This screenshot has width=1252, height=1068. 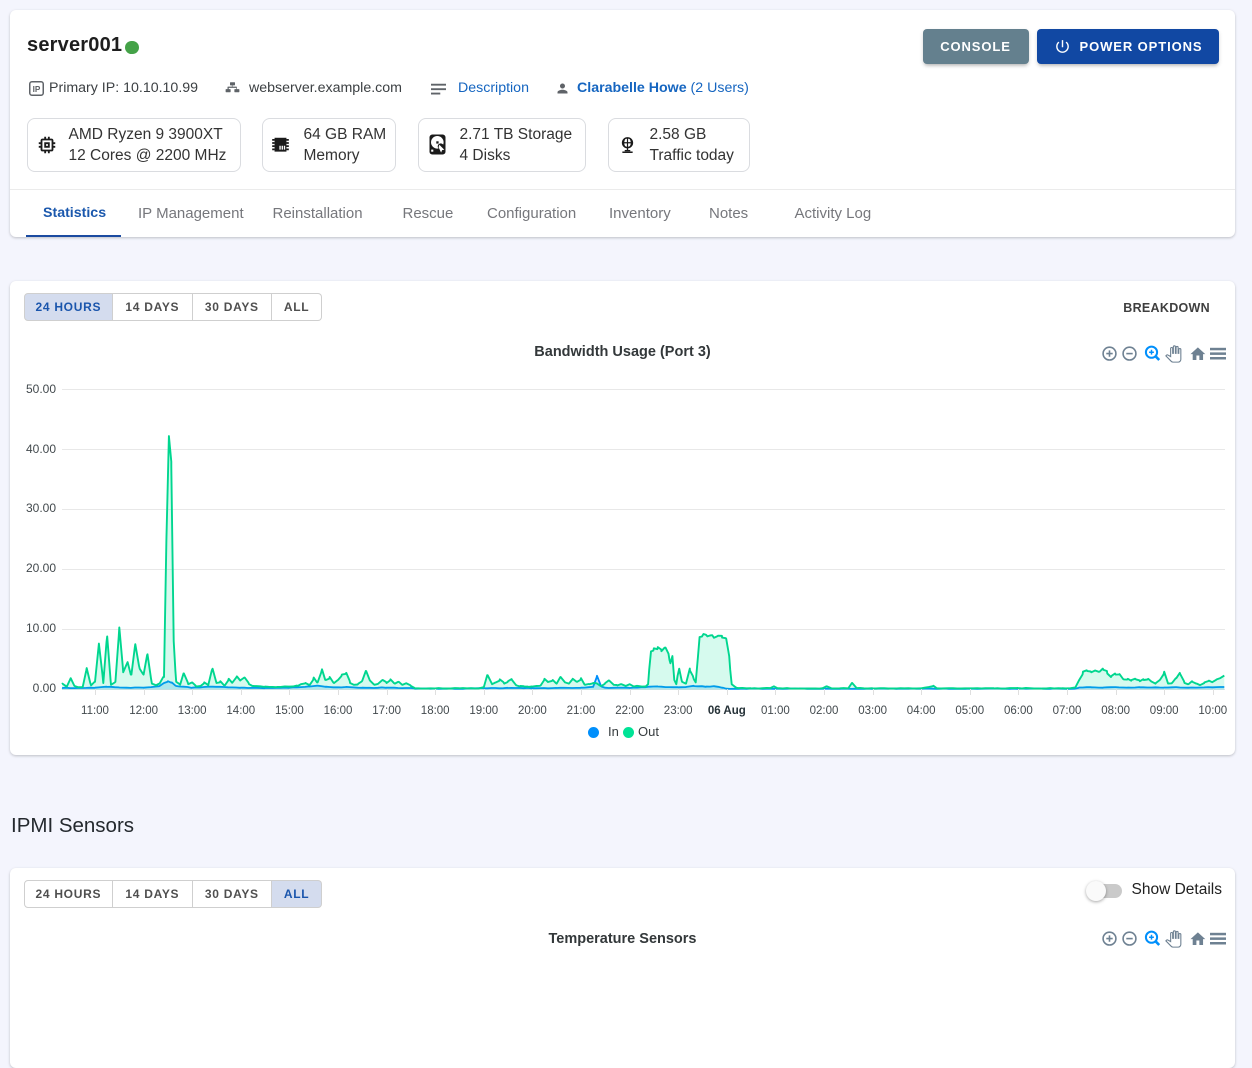 I want to click on svg-text: IP, so click(x=37, y=89).